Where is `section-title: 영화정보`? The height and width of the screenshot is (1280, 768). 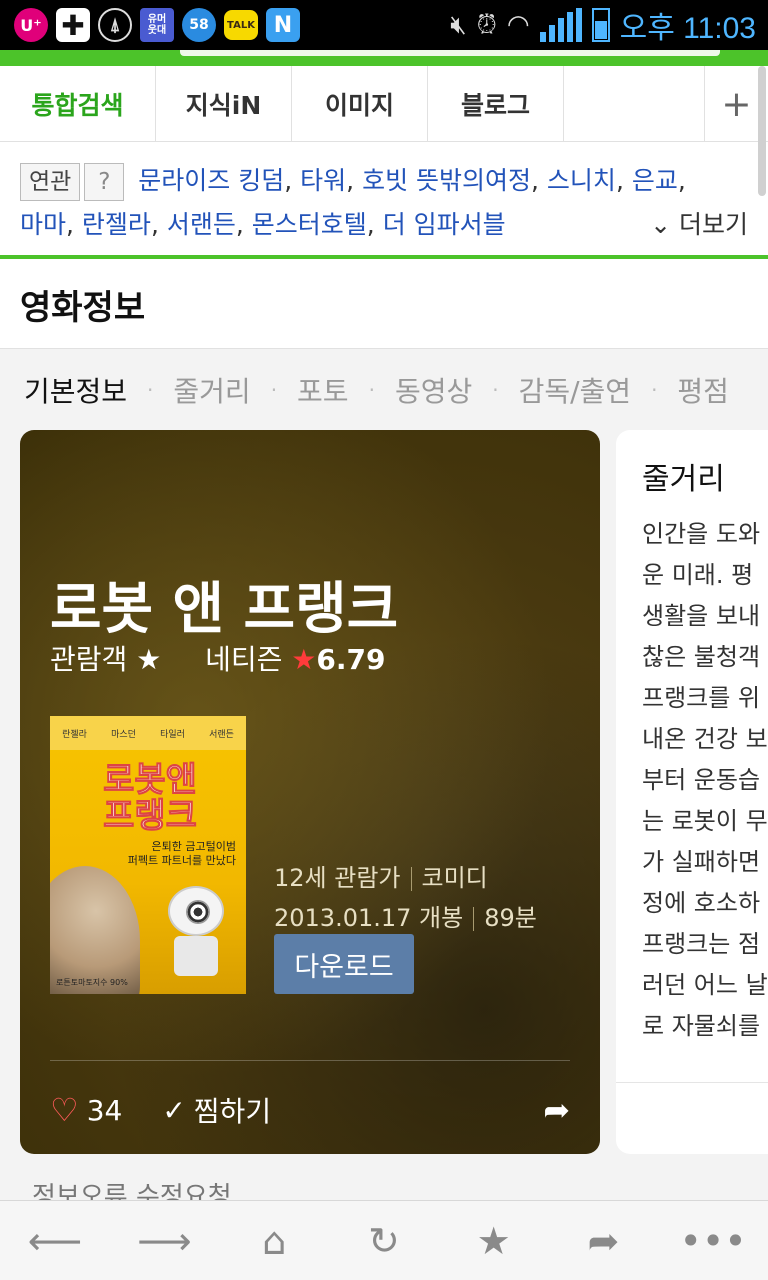
section-title: 영화정보 is located at coordinates (83, 308).